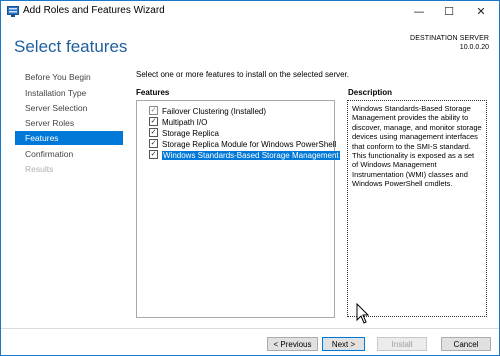 The width and height of the screenshot is (500, 356). Describe the element at coordinates (402, 344) in the screenshot. I see `install-button: Install` at that location.